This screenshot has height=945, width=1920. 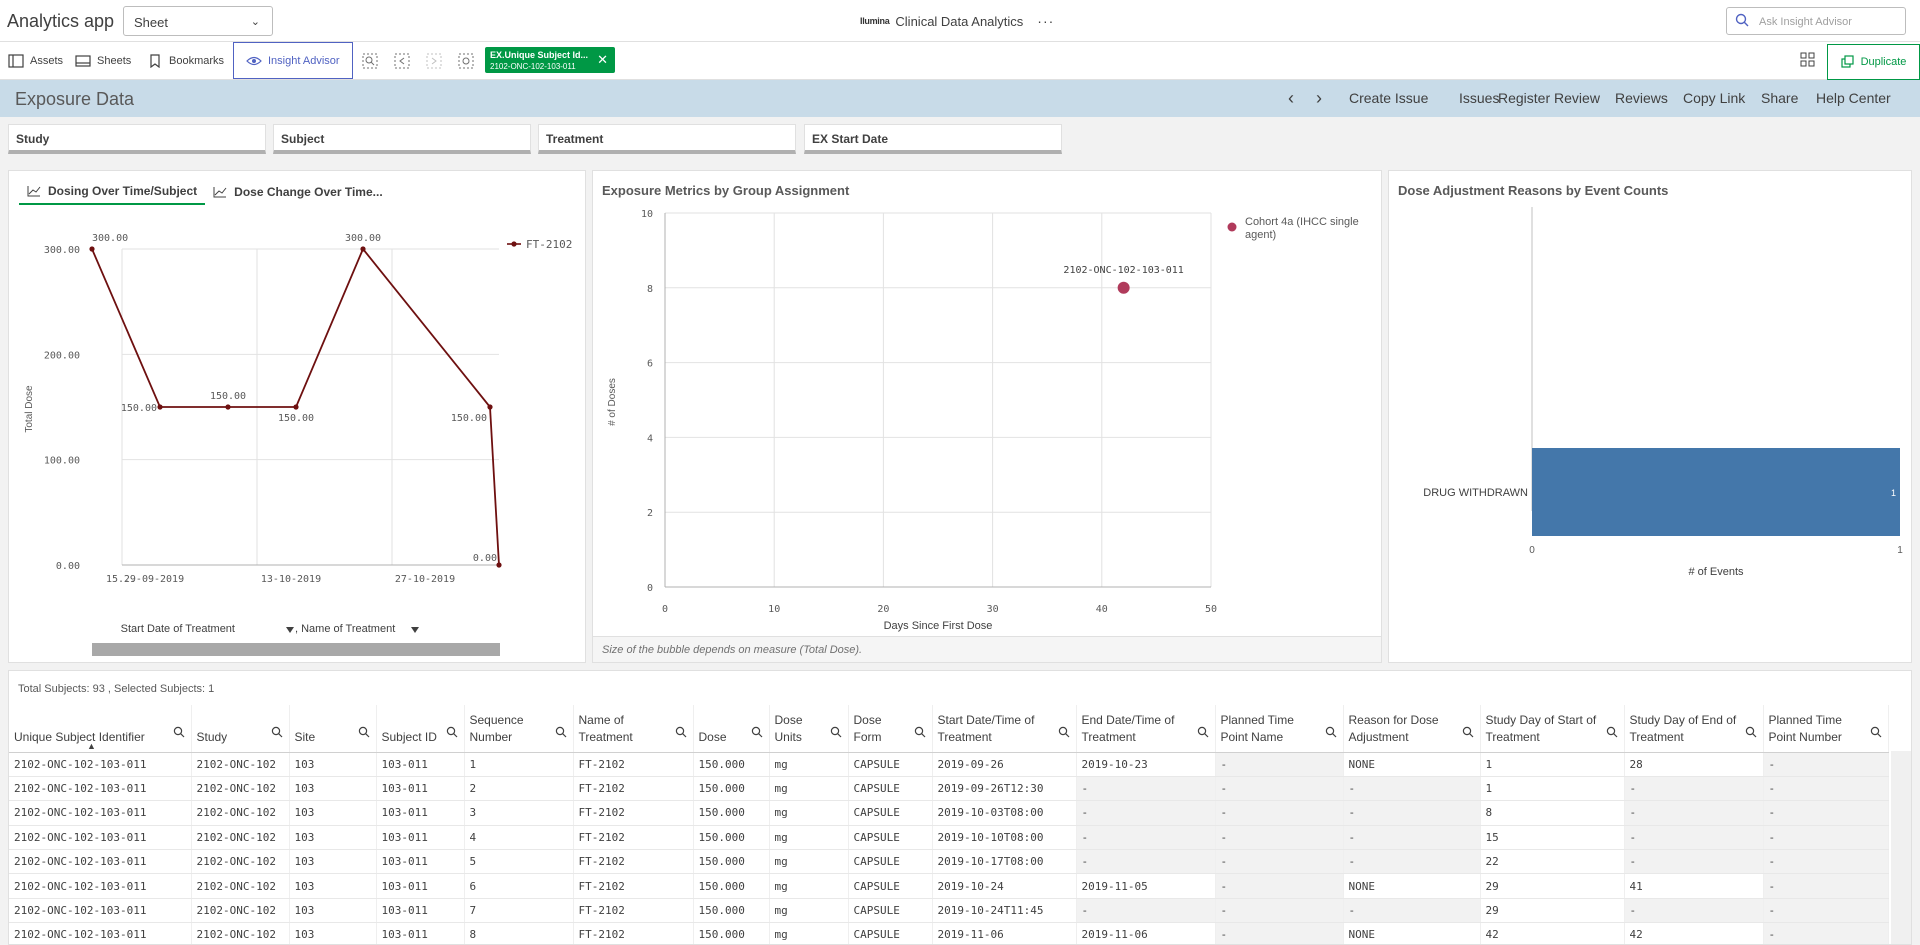 I want to click on filter-treatment: Treatment, so click(x=667, y=139).